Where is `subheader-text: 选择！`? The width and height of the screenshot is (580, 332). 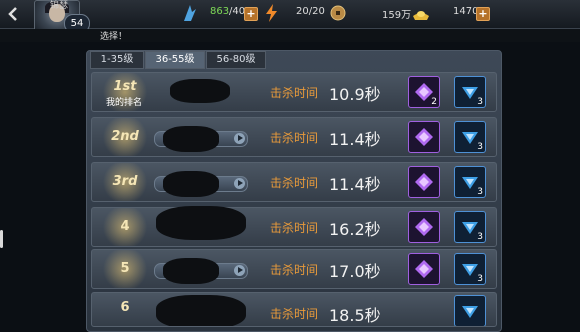 subheader-text: 选择！ is located at coordinates (114, 37).